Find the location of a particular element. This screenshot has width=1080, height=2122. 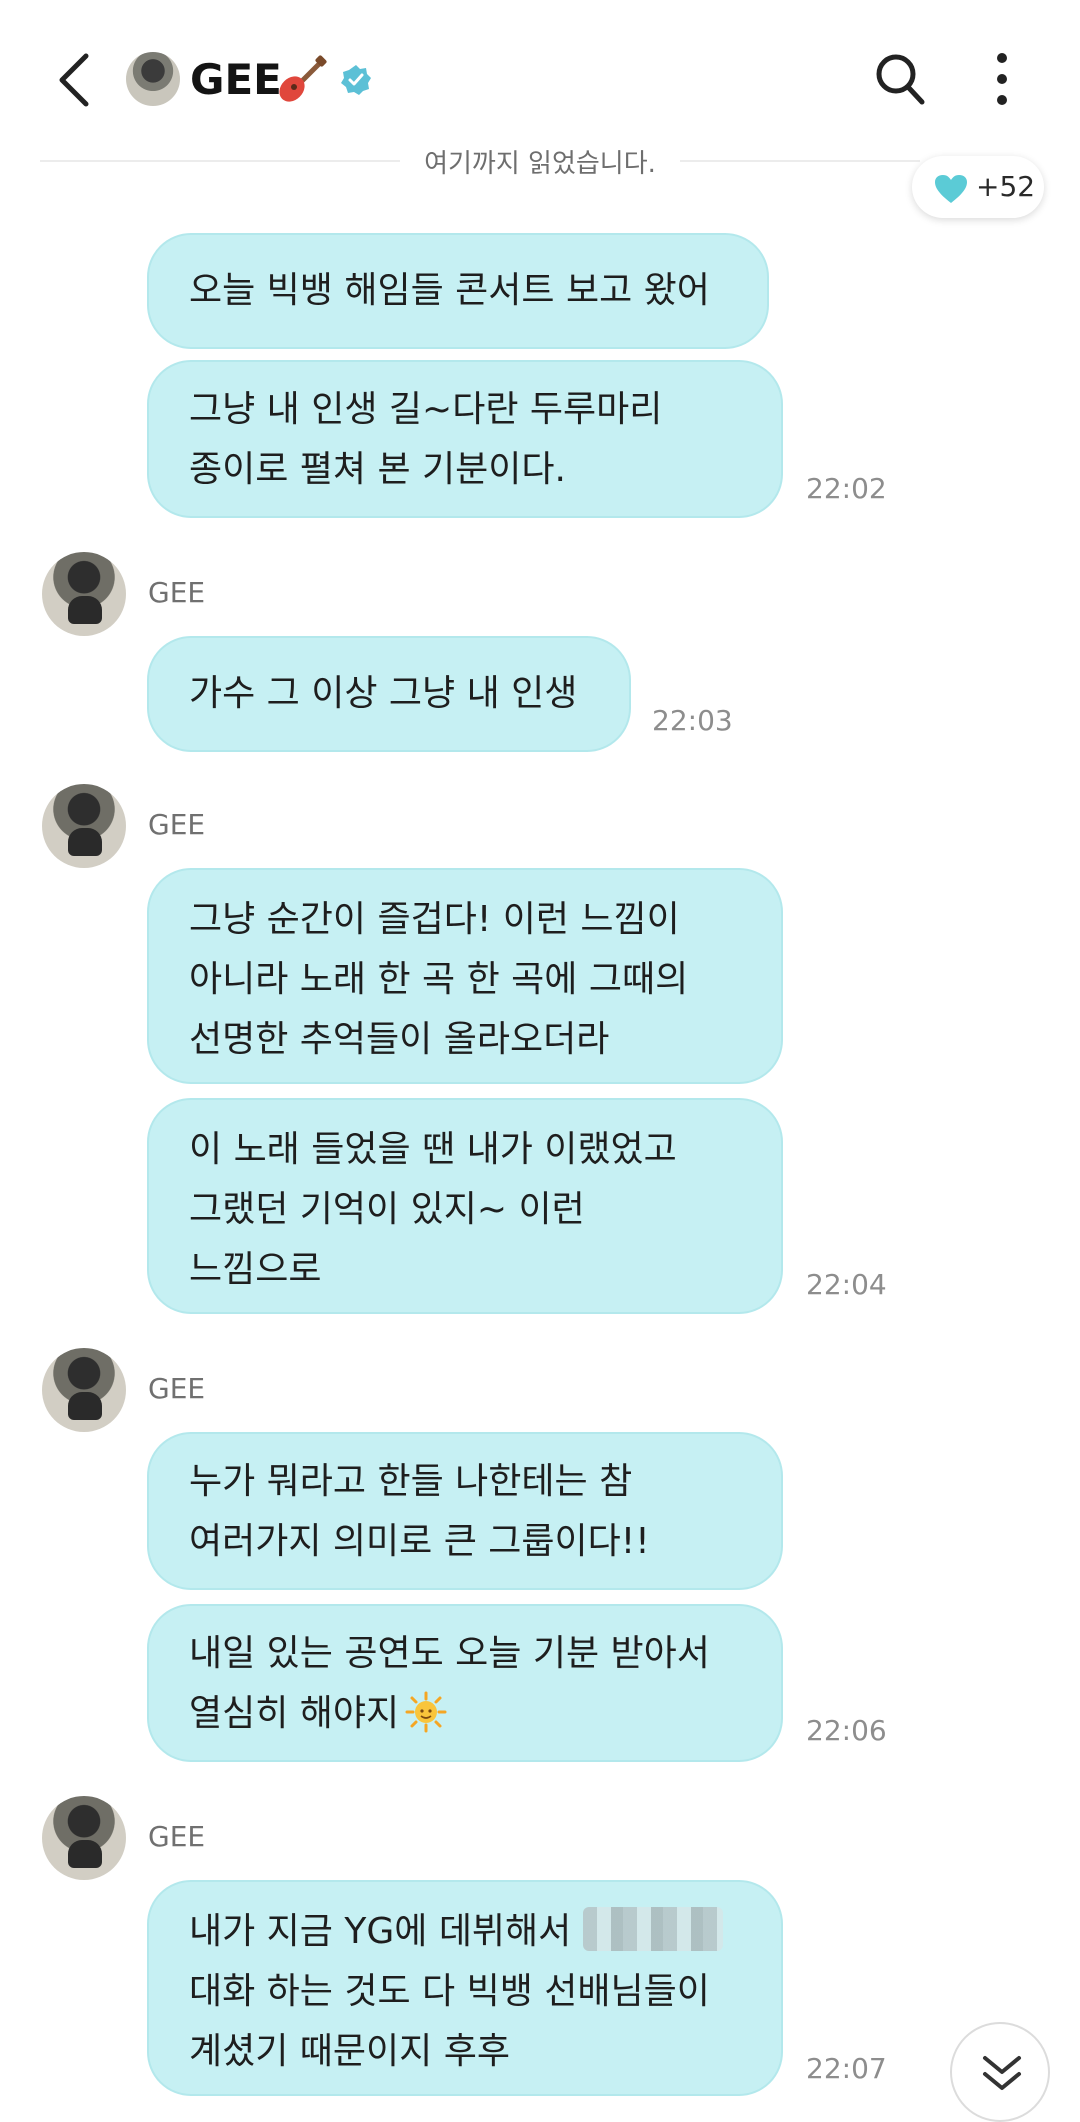

message-text: 가수 그 이상 그냥 내 인생 is located at coordinates (383, 693).